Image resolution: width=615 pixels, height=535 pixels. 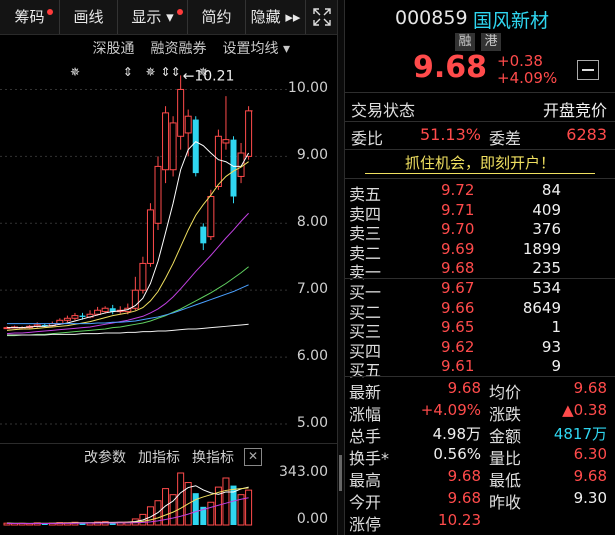 I want to click on stats-row: 今开 9.68 昨收 9.30, so click(x=480, y=500).